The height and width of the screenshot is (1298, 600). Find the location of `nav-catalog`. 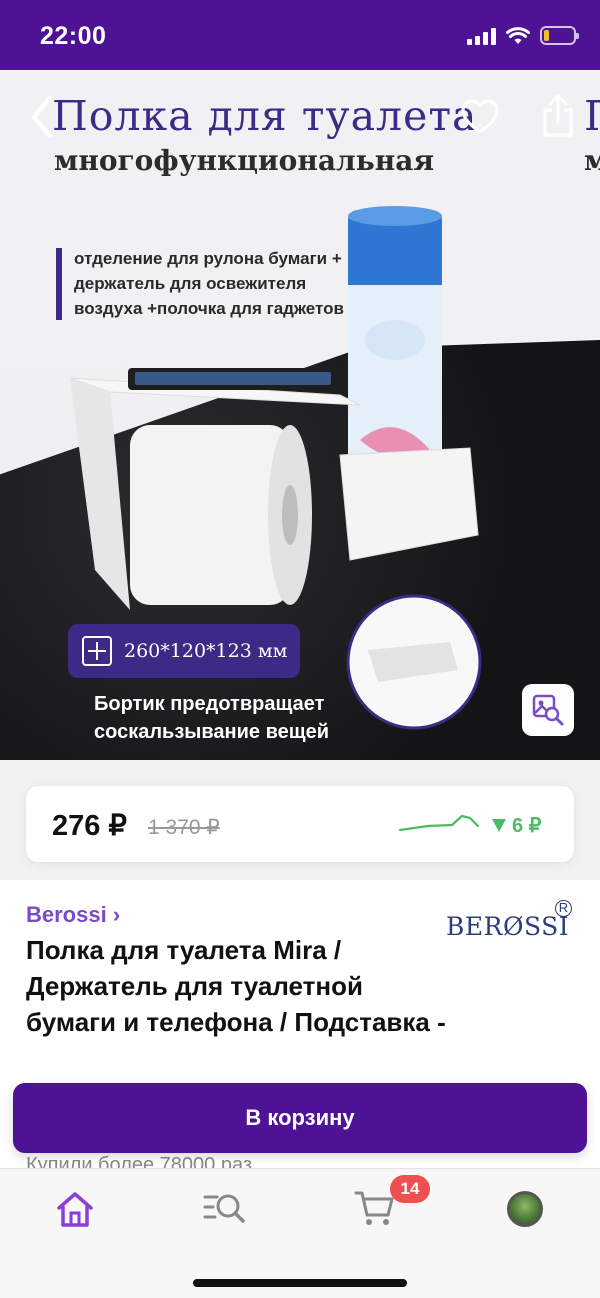

nav-catalog is located at coordinates (225, 1209).